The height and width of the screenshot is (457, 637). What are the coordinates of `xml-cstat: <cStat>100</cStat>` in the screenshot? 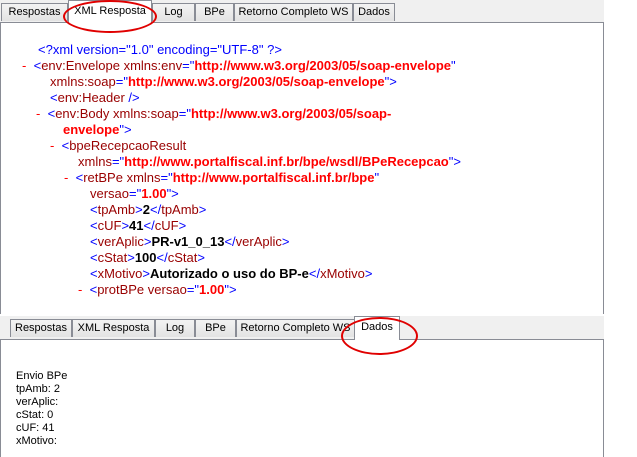 It's located at (147, 257).